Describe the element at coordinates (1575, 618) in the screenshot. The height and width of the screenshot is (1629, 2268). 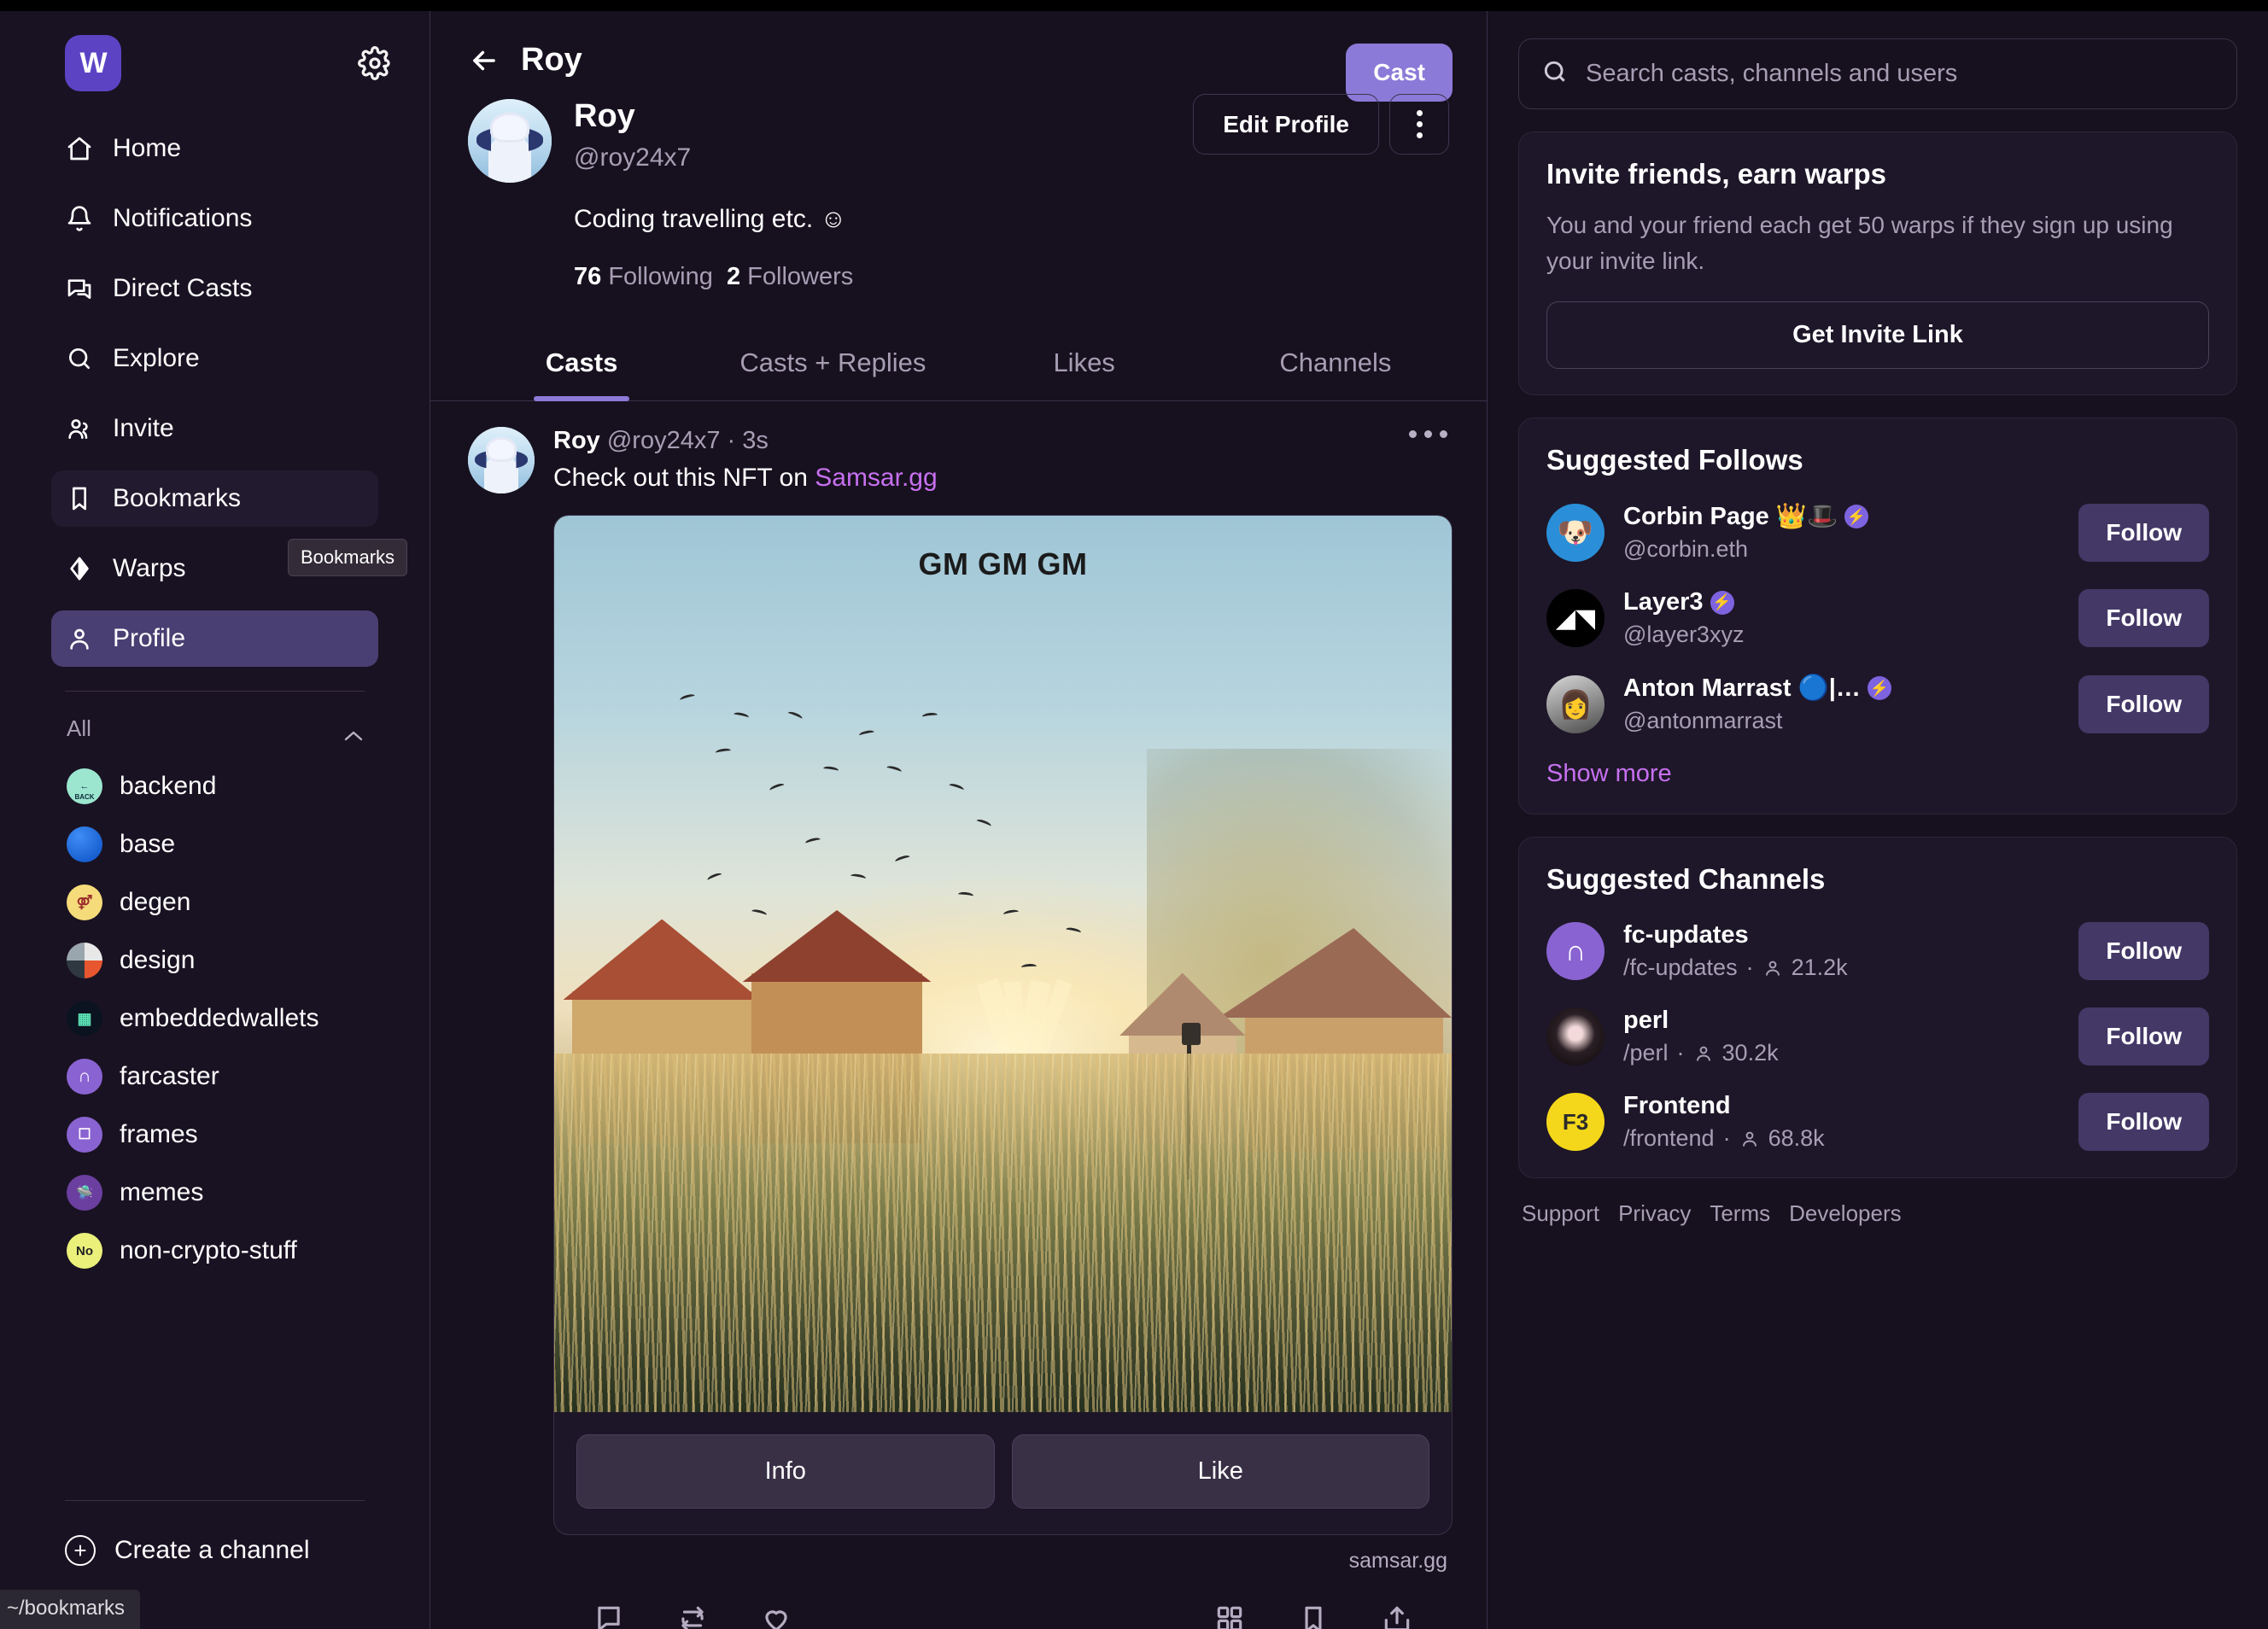
I see `avatar: ◢◥` at that location.